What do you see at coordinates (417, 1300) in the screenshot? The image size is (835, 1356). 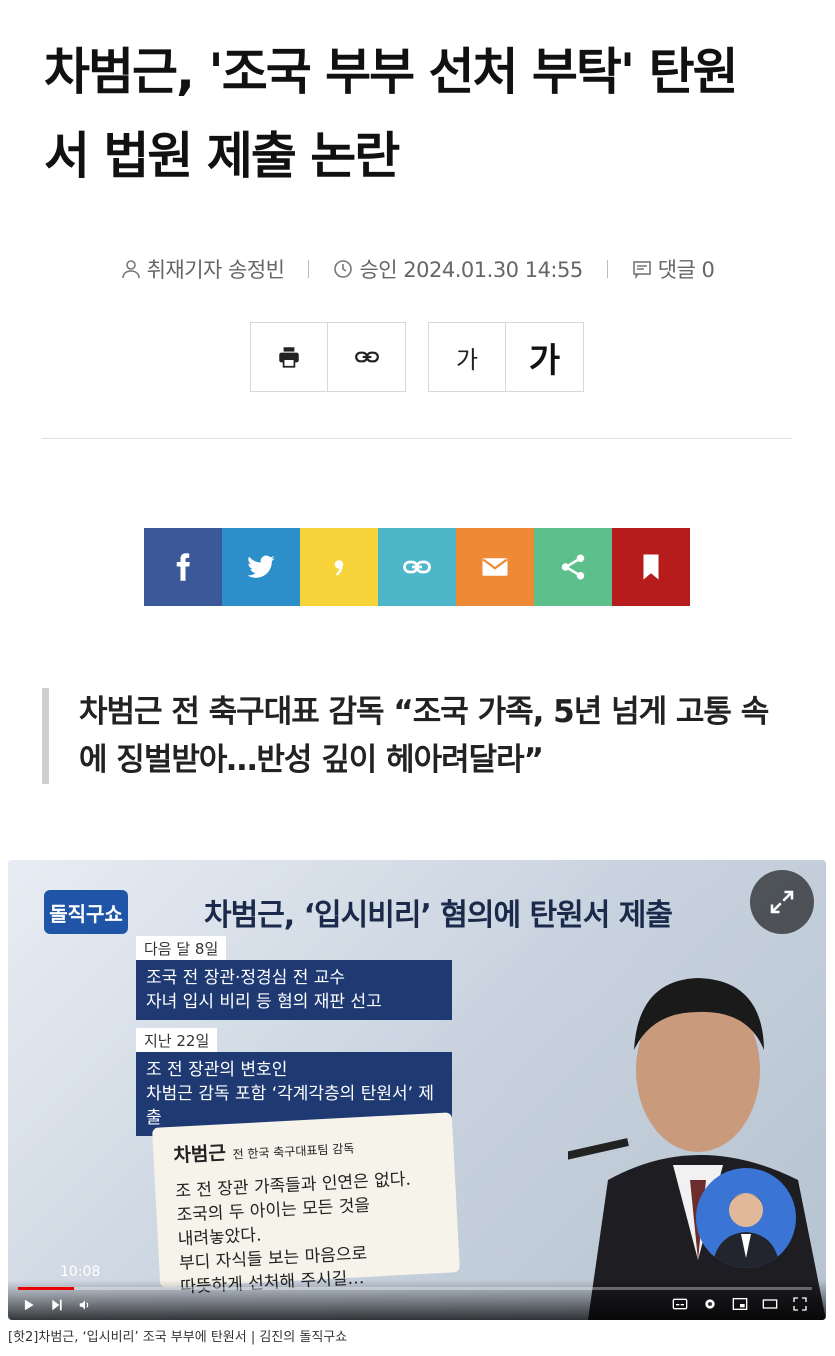 I see `player-controls` at bounding box center [417, 1300].